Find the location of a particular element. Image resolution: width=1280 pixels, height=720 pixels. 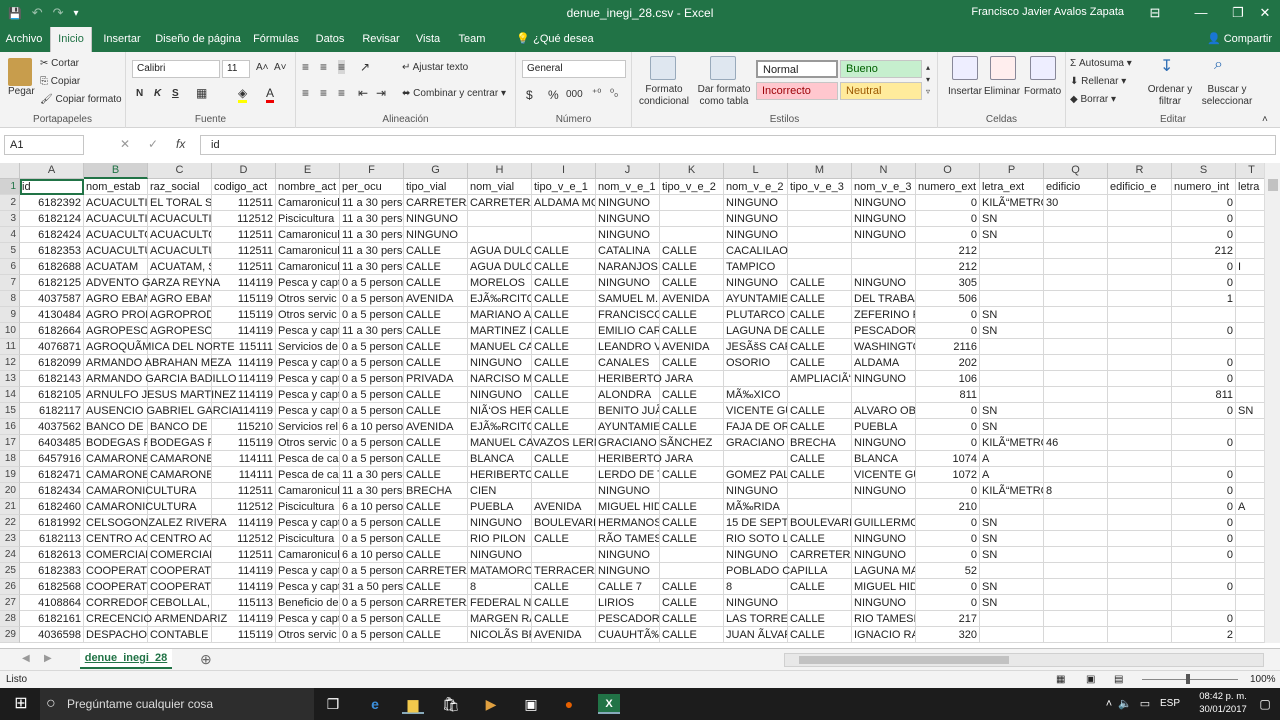

cell: 114119 is located at coordinates (244, 571).